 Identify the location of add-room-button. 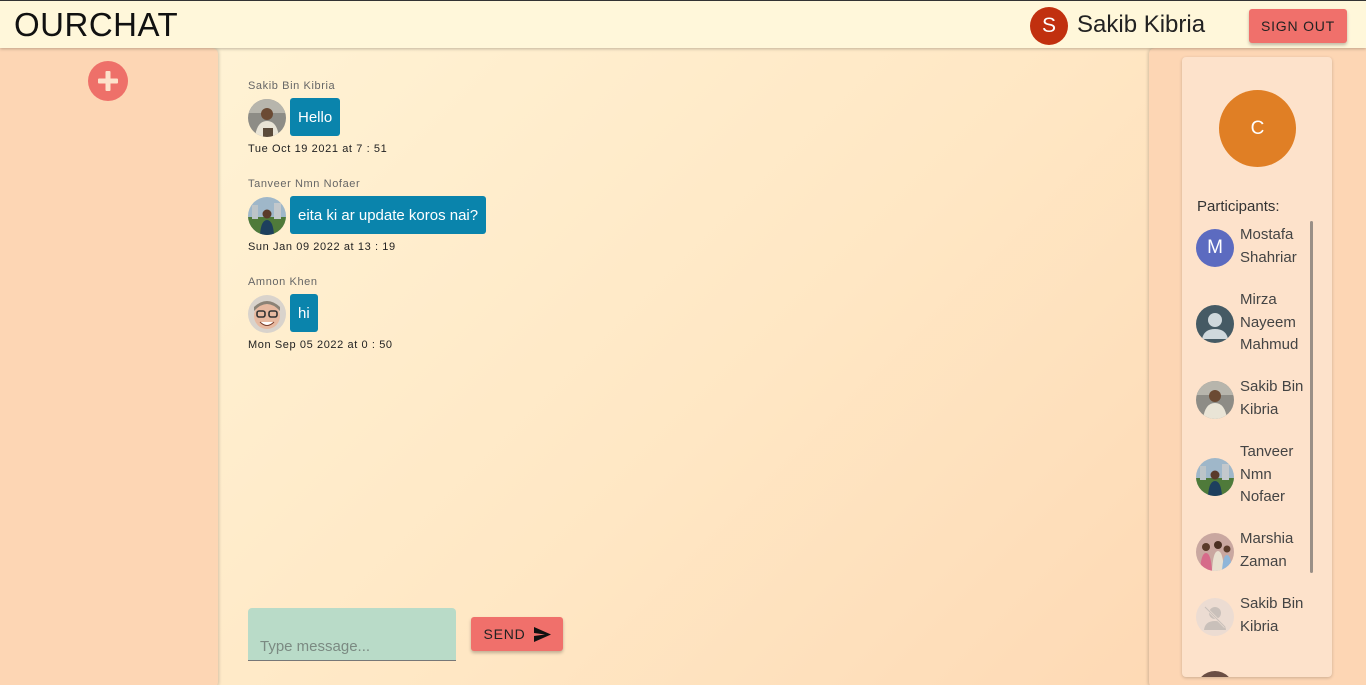
(108, 81).